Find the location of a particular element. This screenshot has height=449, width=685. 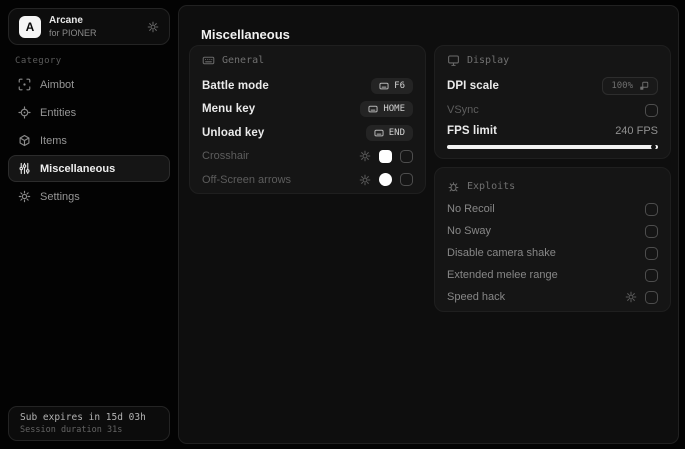

fps-limit-label: FPS limit is located at coordinates (472, 131).